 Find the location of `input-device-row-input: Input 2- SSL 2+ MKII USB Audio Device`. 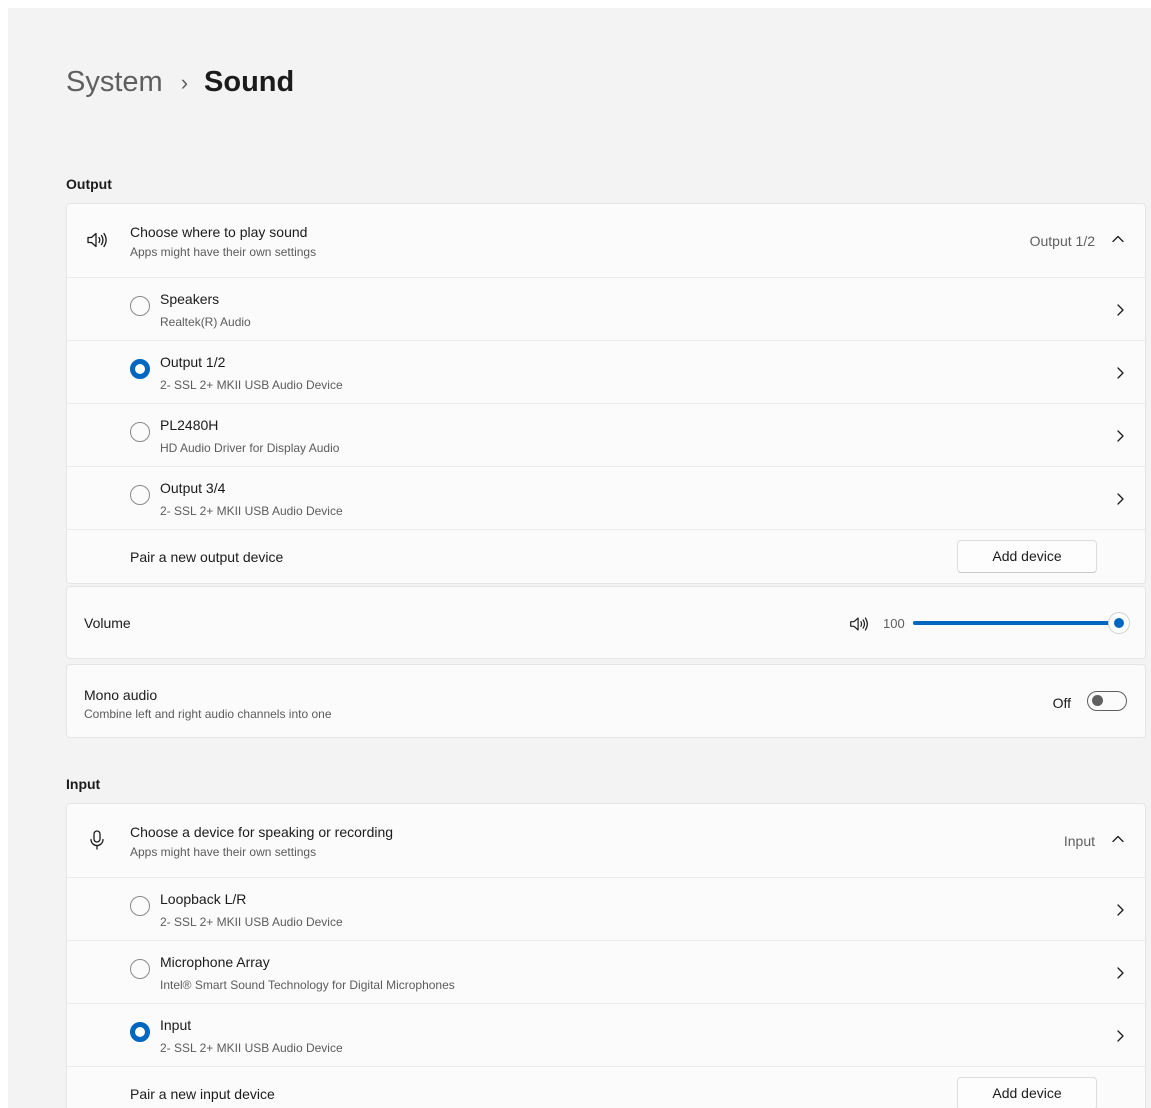

input-device-row-input: Input 2- SSL 2+ MKII USB Audio Device is located at coordinates (606, 1034).